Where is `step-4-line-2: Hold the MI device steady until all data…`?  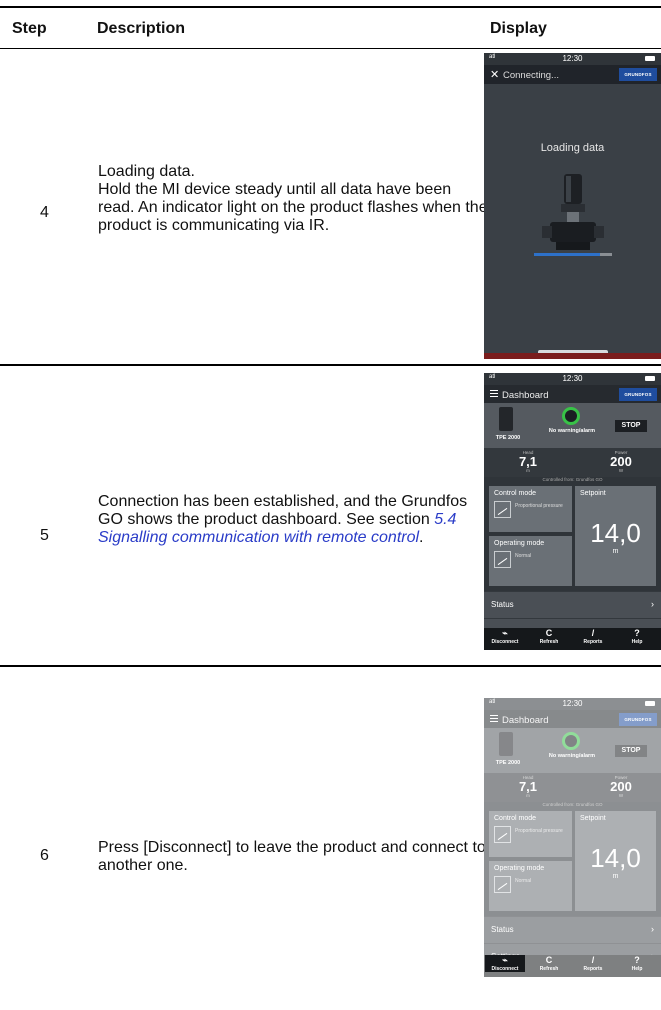 step-4-line-2: Hold the MI device steady until all data… is located at coordinates (293, 207).